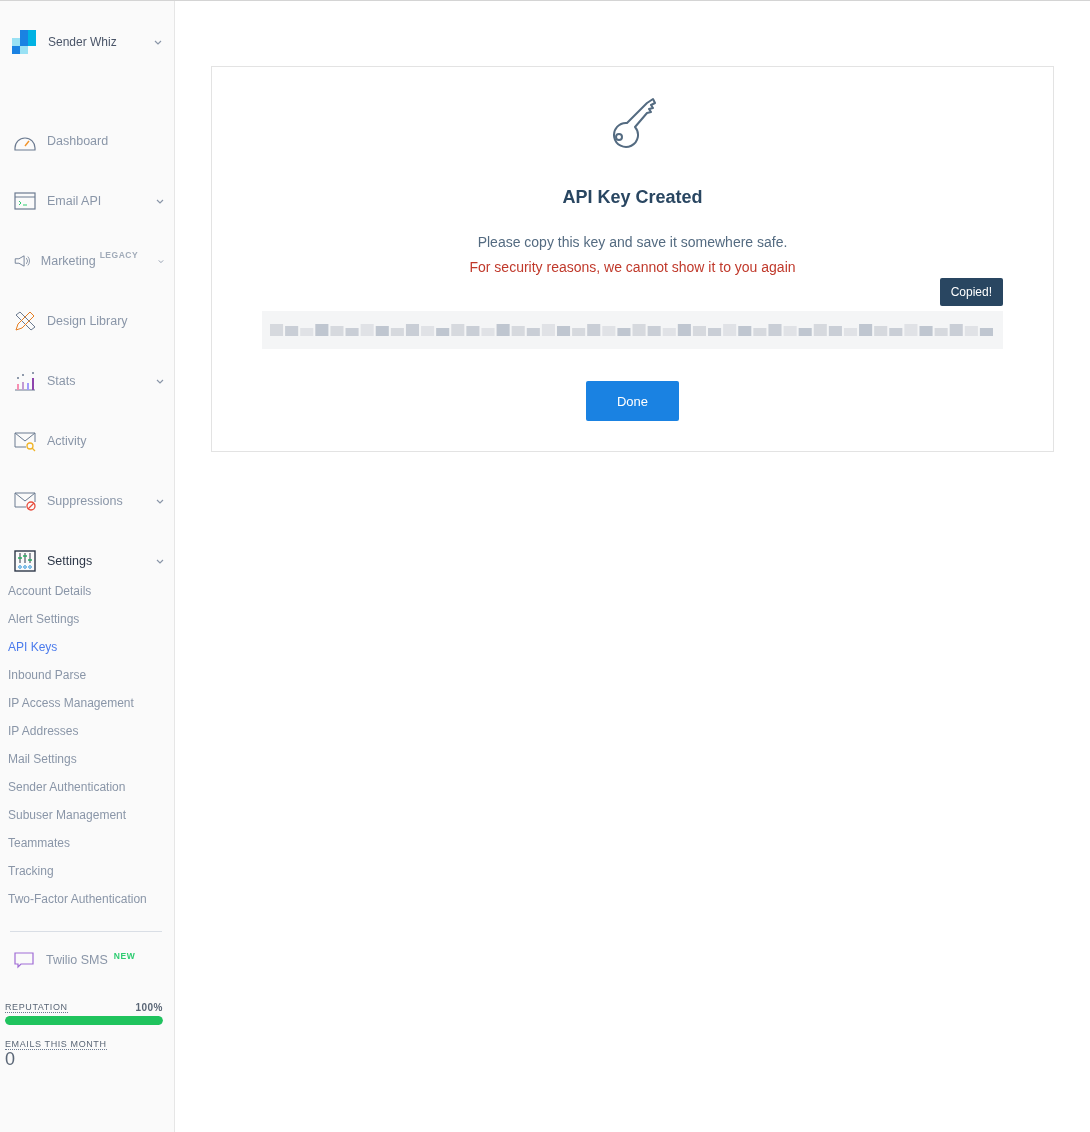 The width and height of the screenshot is (1090, 1132). Describe the element at coordinates (74, 201) in the screenshot. I see `nav-item: Email API` at that location.